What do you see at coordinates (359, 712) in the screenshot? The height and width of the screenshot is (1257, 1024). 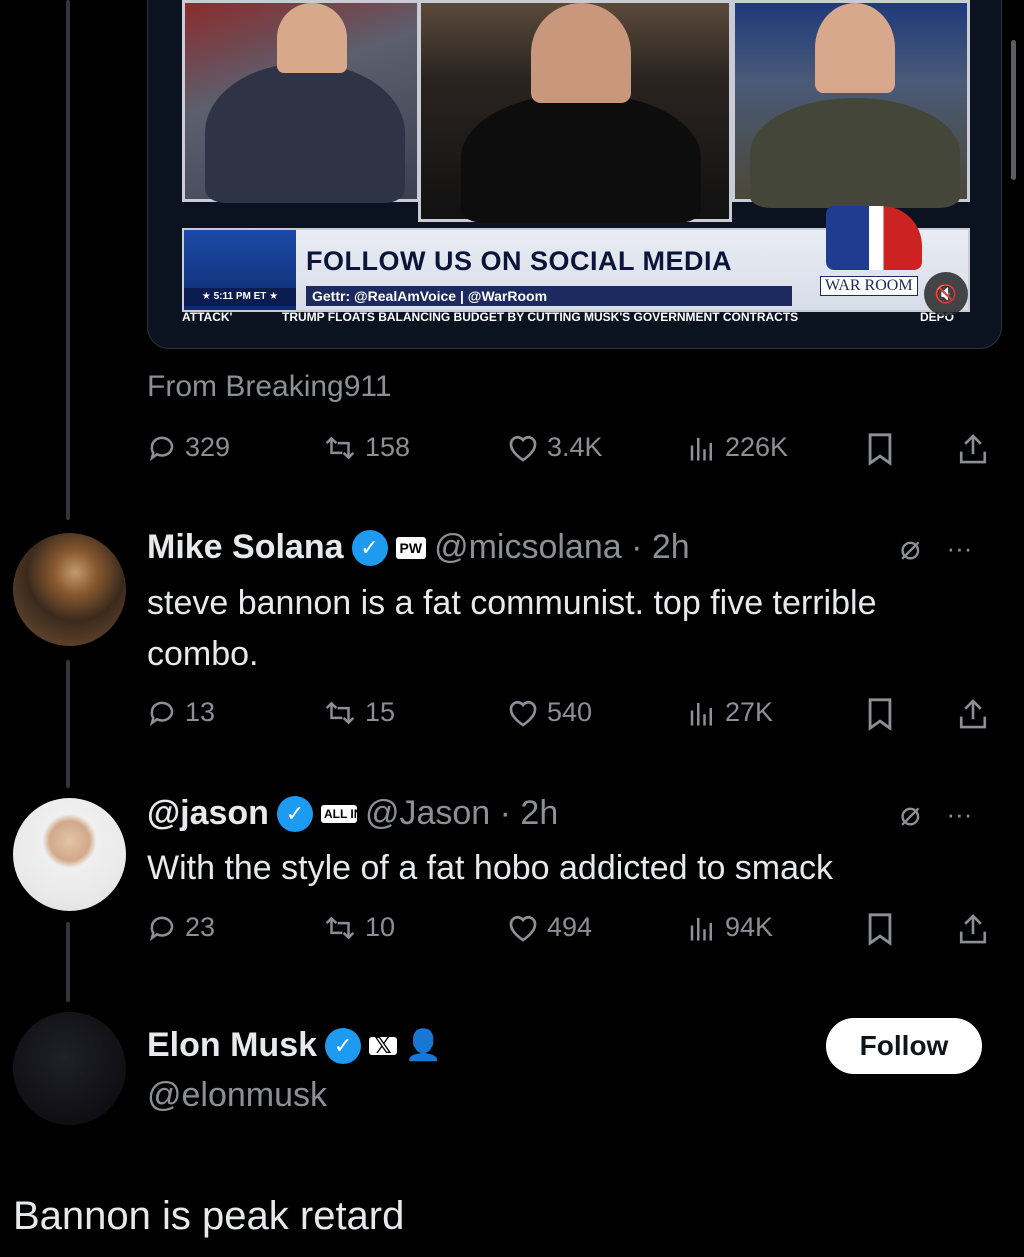 I see `repost-button: 15` at bounding box center [359, 712].